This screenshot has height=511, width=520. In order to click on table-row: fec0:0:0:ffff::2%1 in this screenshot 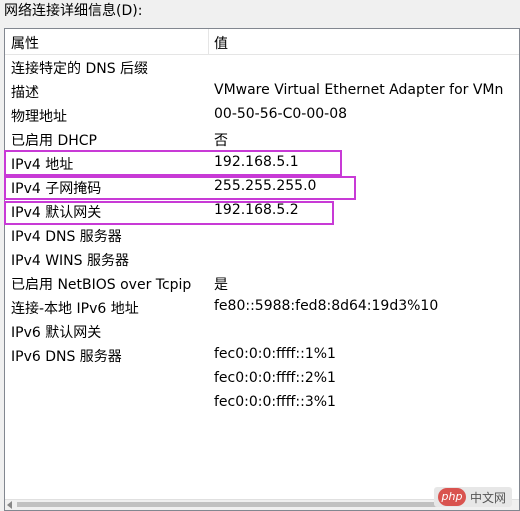, I will do `click(262, 379)`.